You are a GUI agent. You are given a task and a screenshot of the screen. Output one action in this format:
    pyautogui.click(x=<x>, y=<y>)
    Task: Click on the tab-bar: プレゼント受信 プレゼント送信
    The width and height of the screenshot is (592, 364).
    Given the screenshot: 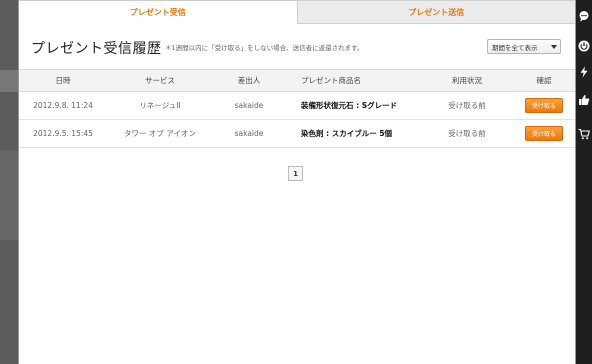 What is the action you would take?
    pyautogui.click(x=297, y=12)
    